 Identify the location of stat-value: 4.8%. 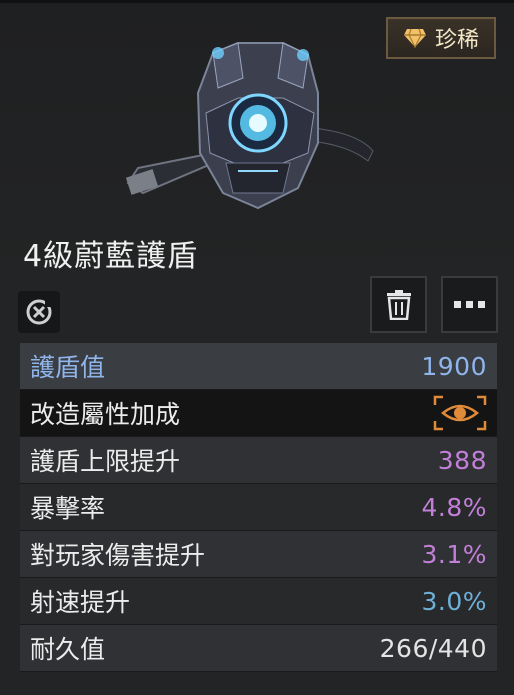
(454, 507).